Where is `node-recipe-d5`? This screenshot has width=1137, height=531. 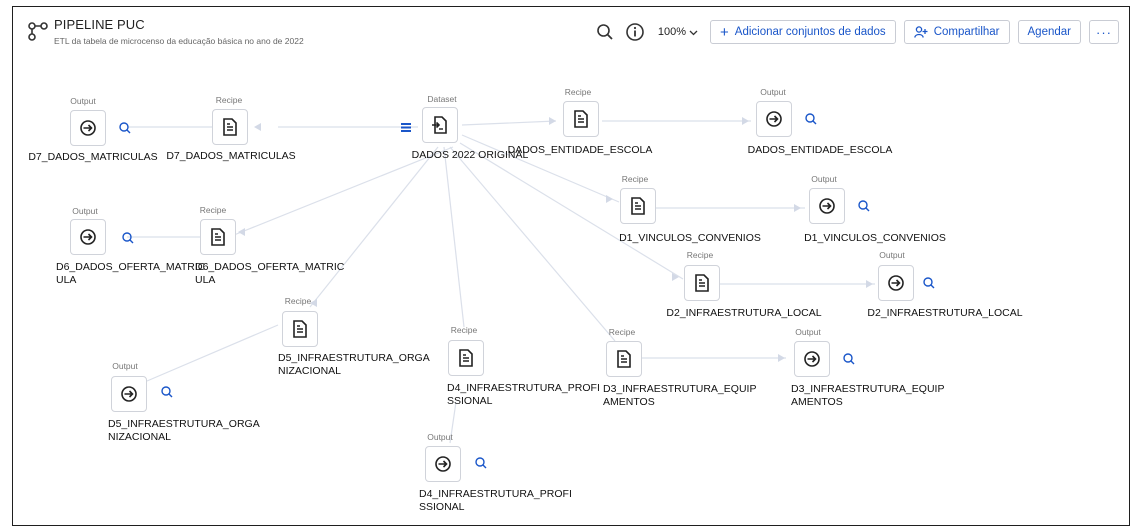 node-recipe-d5 is located at coordinates (300, 329).